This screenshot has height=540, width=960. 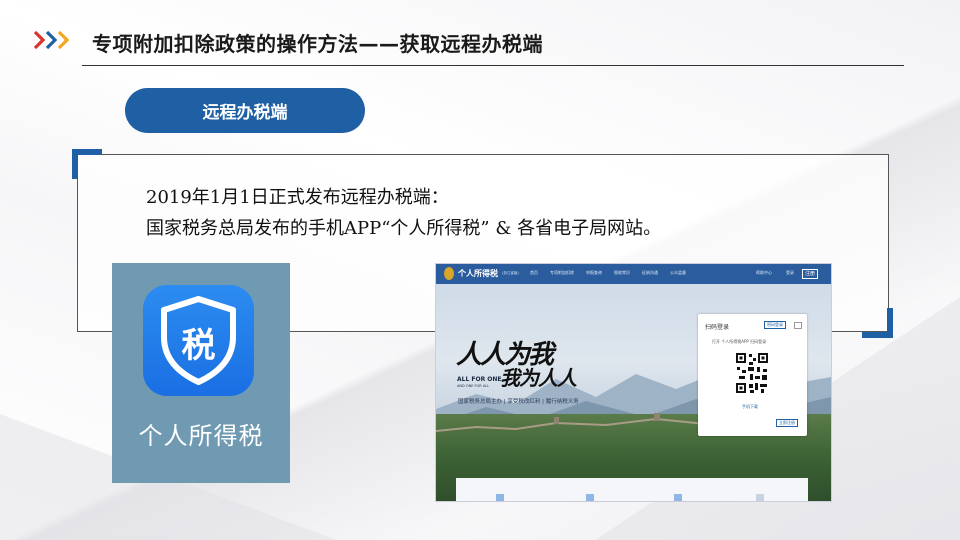 I want to click on website-slogan: 国家税务总局主办 | 享受税改红利 | 履行纳税义务, so click(x=518, y=402).